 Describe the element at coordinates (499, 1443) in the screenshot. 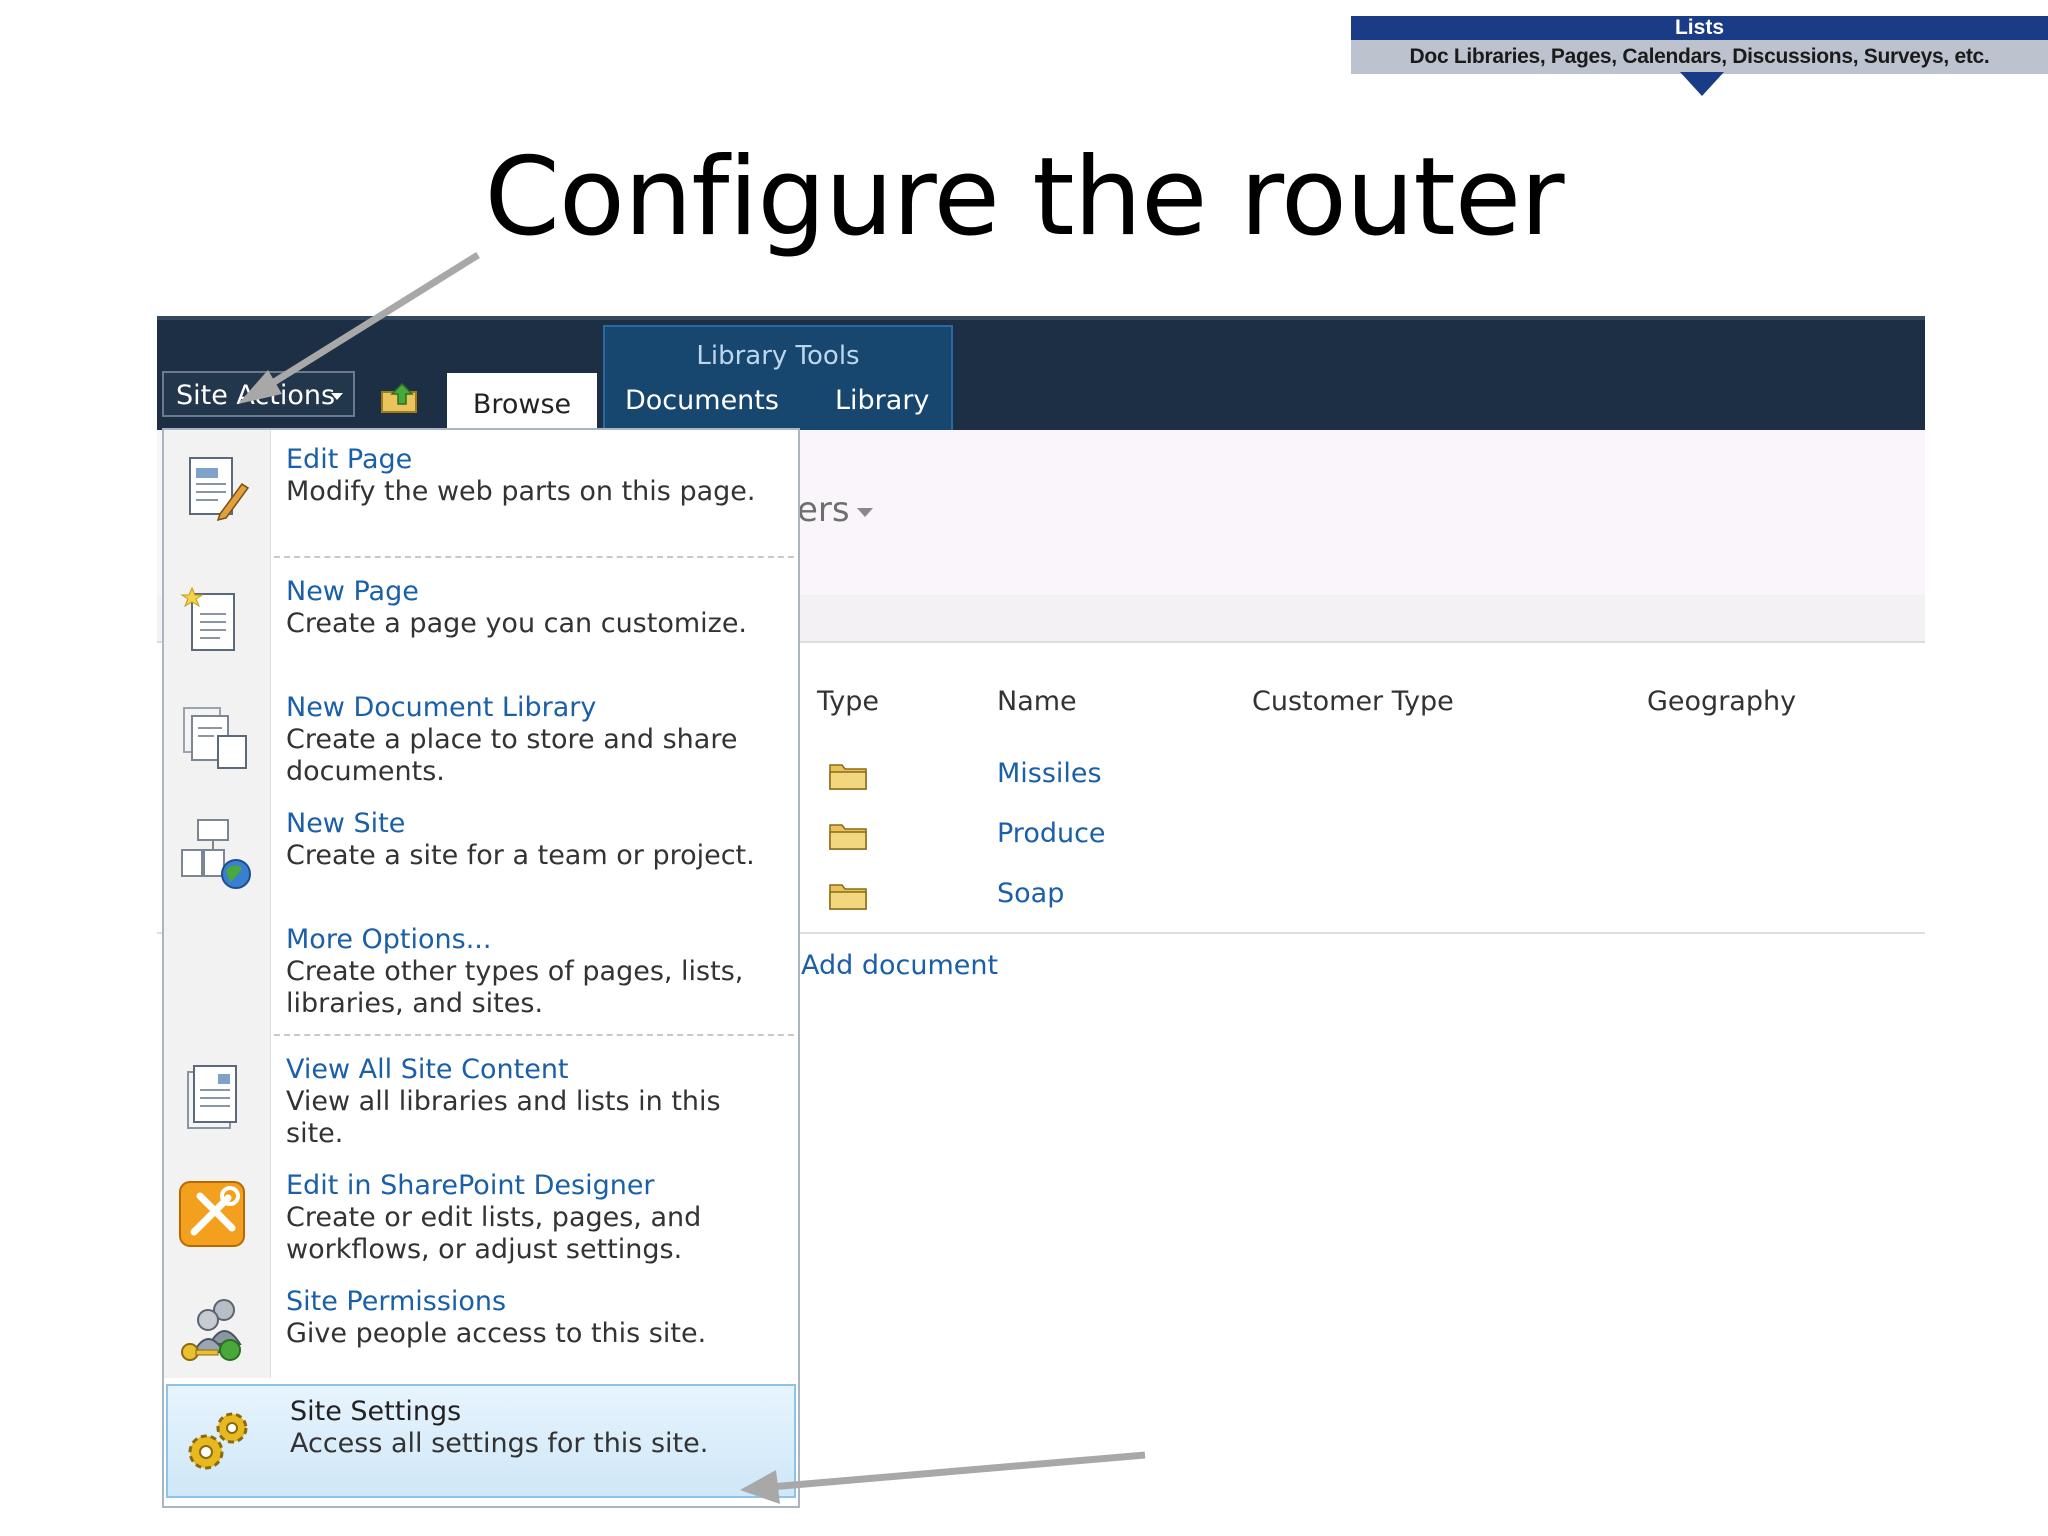

I see `menu-item-desc: Access all settings for this site.` at that location.